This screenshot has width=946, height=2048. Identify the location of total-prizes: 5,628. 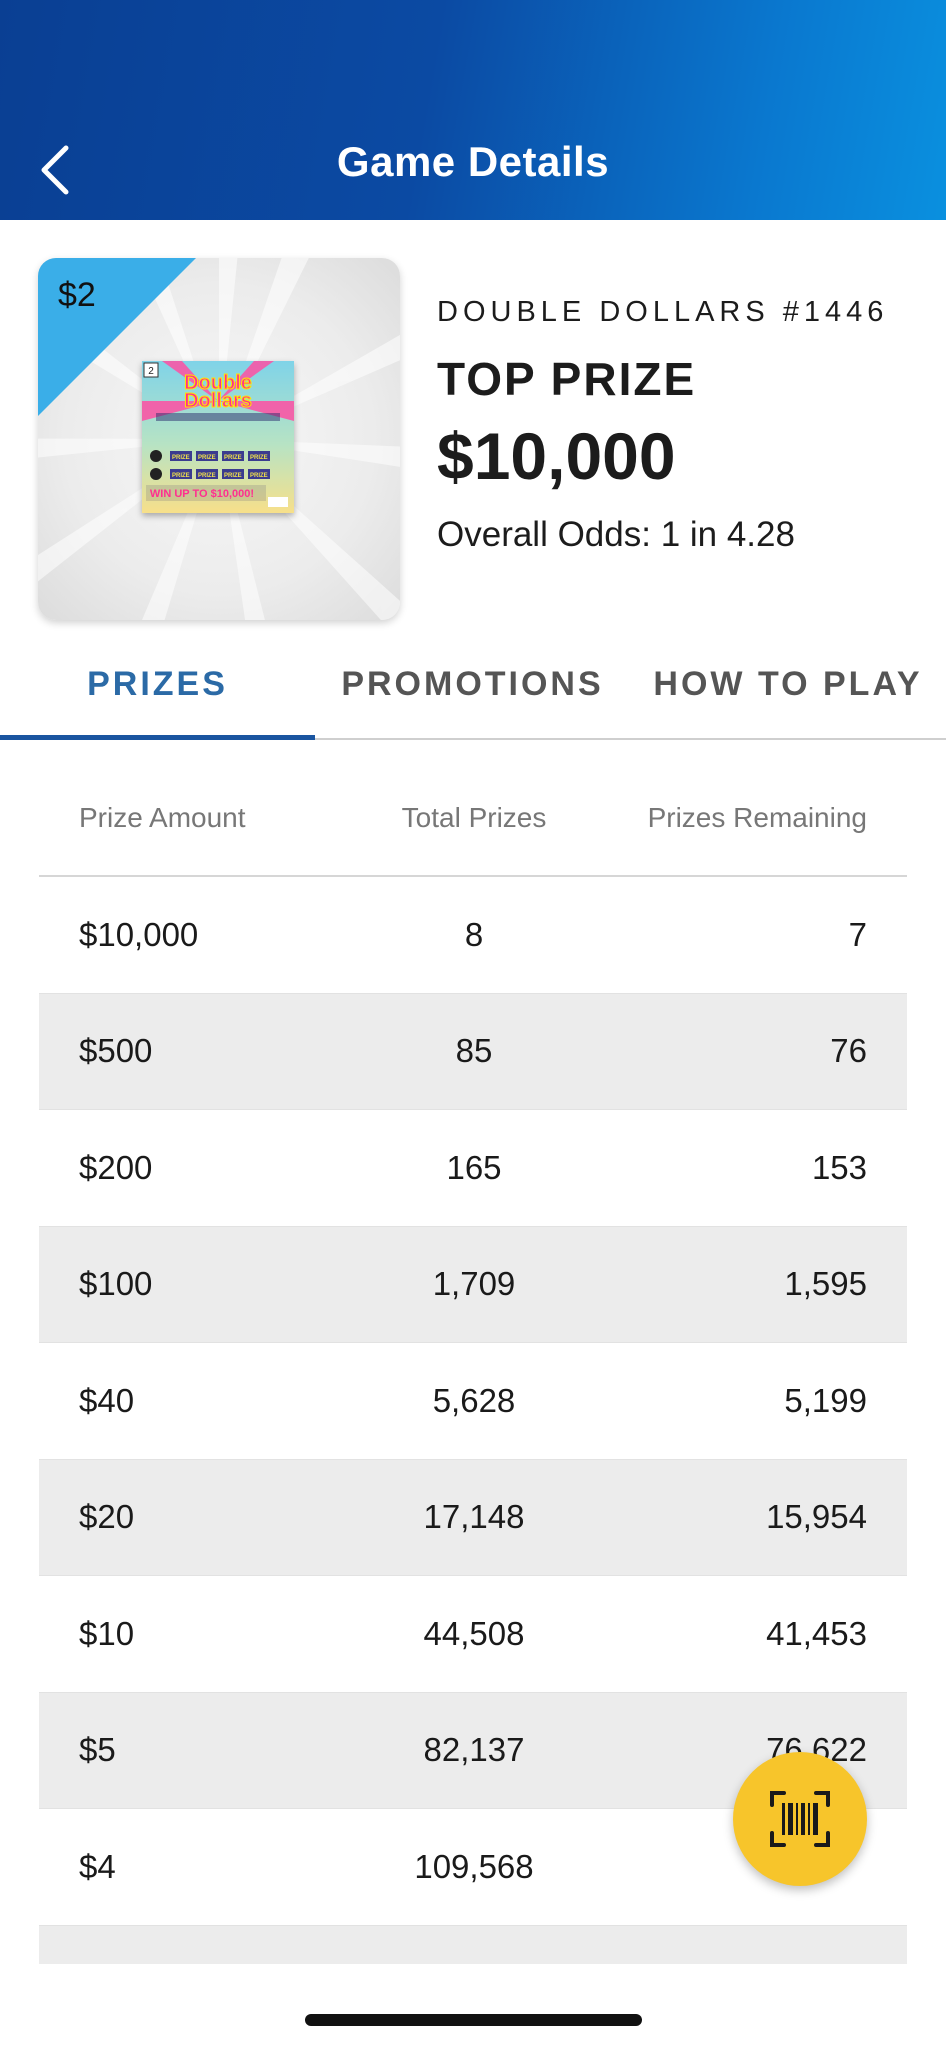
(474, 1400).